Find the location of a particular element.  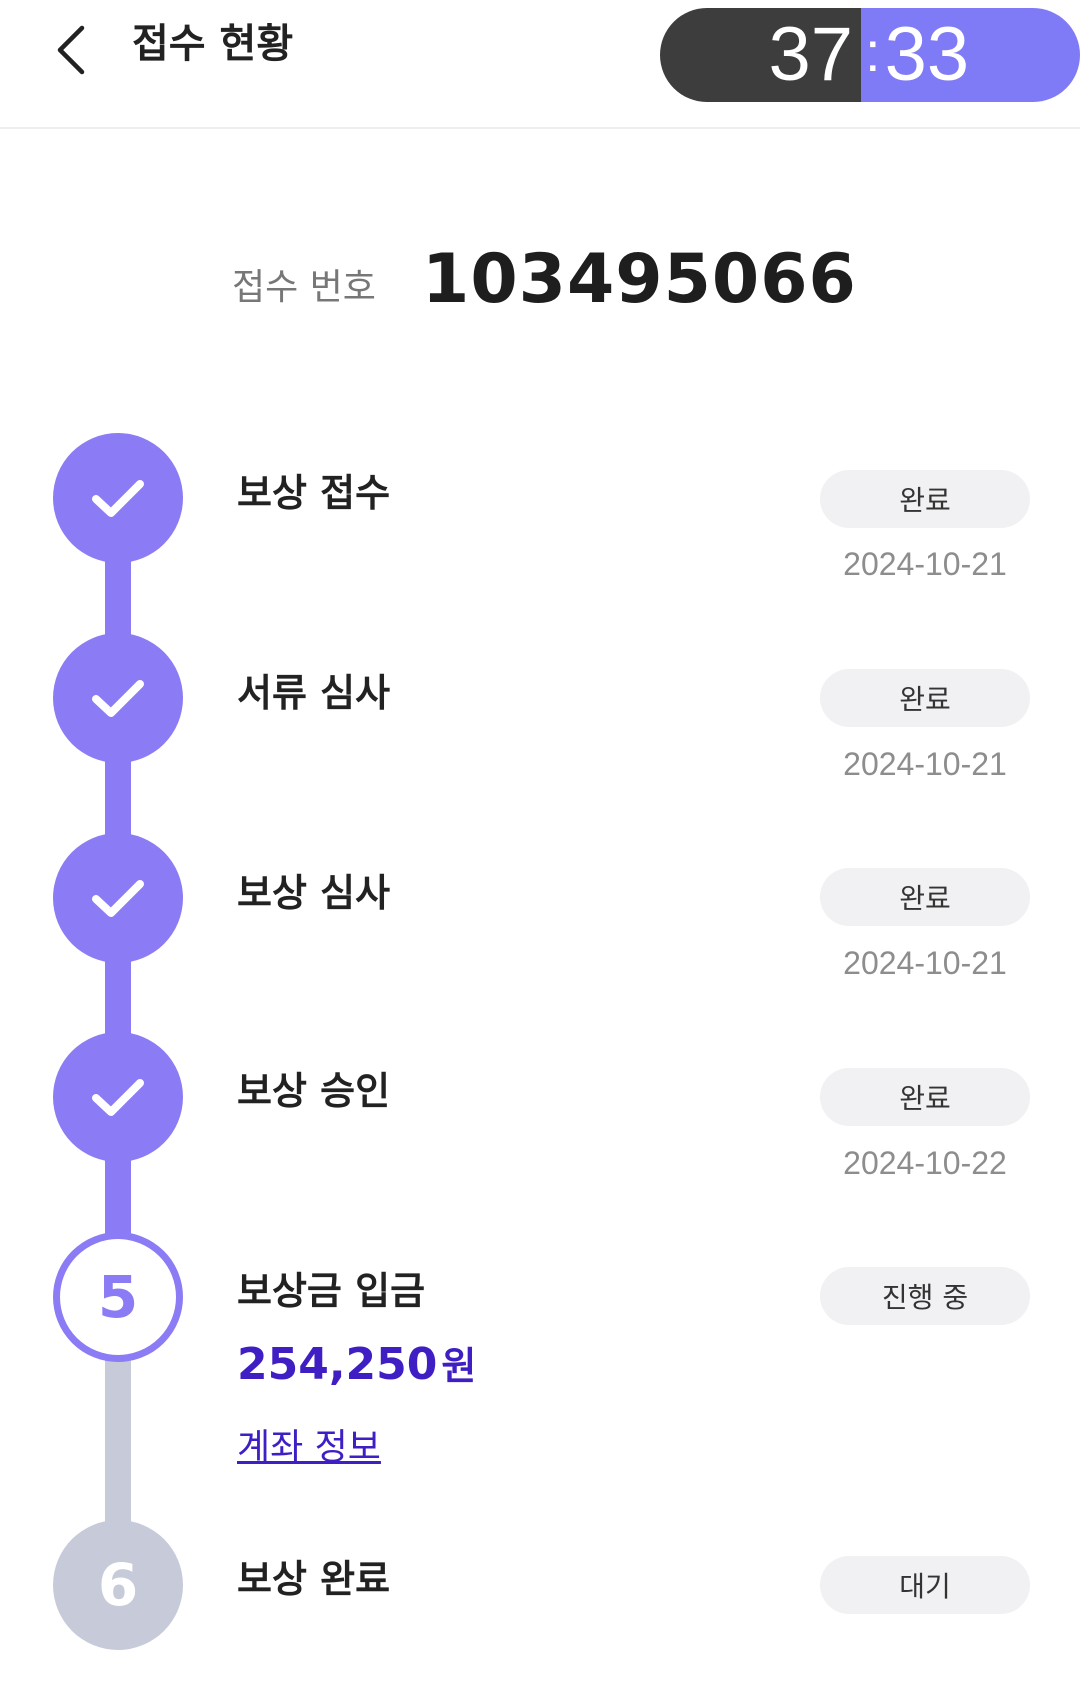

receipt-number: 103495066 is located at coordinates (639, 279).